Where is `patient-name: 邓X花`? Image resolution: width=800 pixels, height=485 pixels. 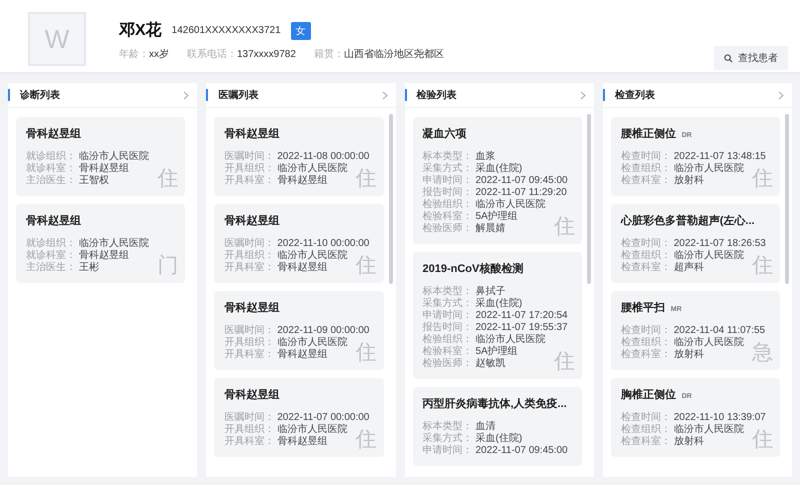 patient-name: 邓X花 is located at coordinates (140, 30).